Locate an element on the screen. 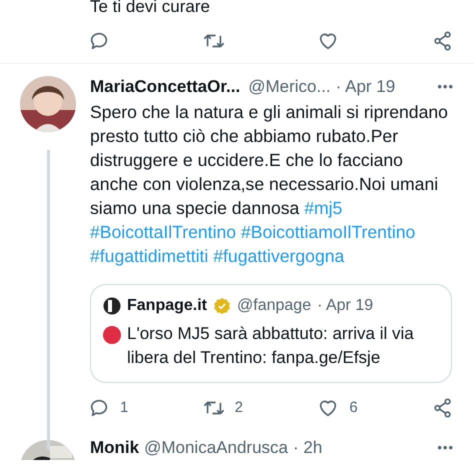 The width and height of the screenshot is (474, 474). user-name: Fanpage.it is located at coordinates (167, 306).